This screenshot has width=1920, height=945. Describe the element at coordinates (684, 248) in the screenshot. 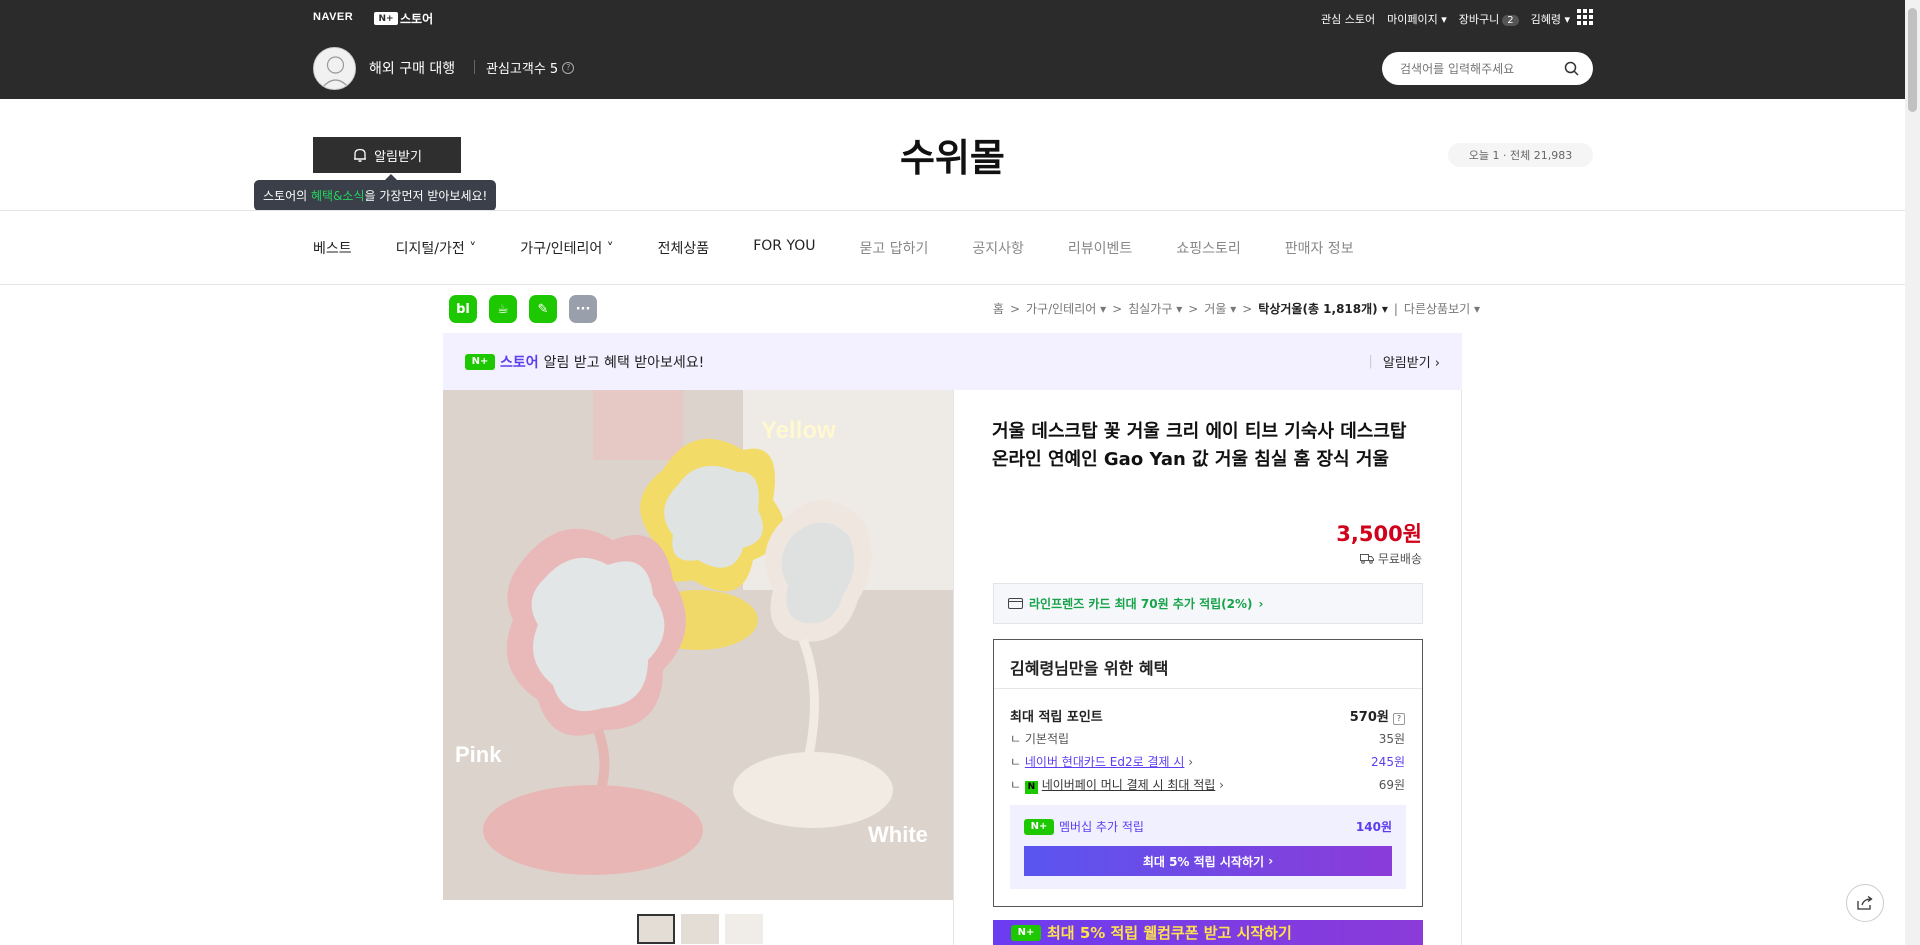

I see `nav-item-all-products: 전체상품` at that location.